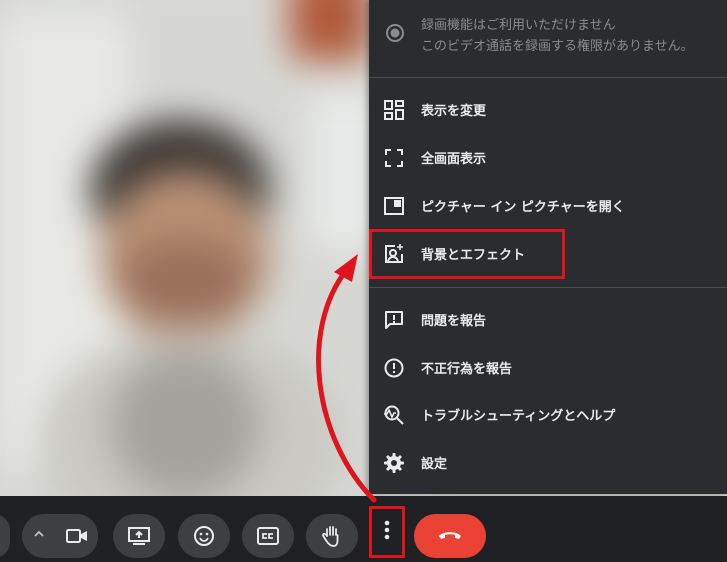  What do you see at coordinates (5, 536) in the screenshot?
I see `mic-button` at bounding box center [5, 536].